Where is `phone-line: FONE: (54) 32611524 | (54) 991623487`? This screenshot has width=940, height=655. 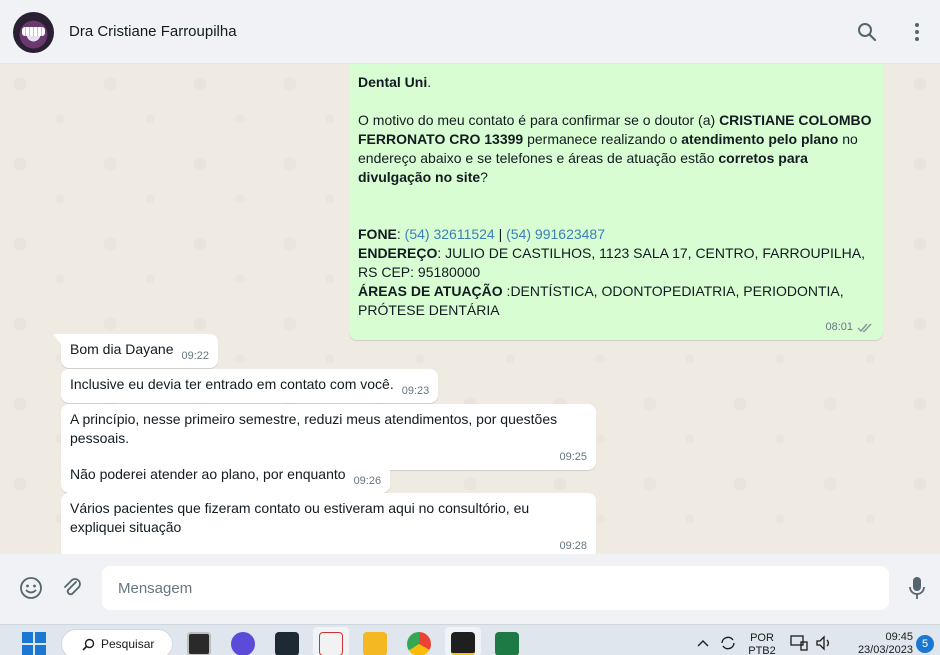
phone-line: FONE: (54) 32611524 | (54) 991623487 is located at coordinates (482, 234).